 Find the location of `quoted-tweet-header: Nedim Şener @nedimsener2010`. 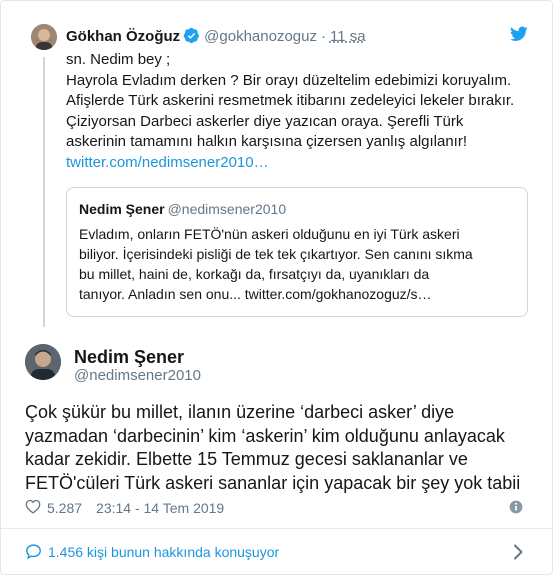

quoted-tweet-header: Nedim Şener @nedimsener2010 is located at coordinates (182, 209).